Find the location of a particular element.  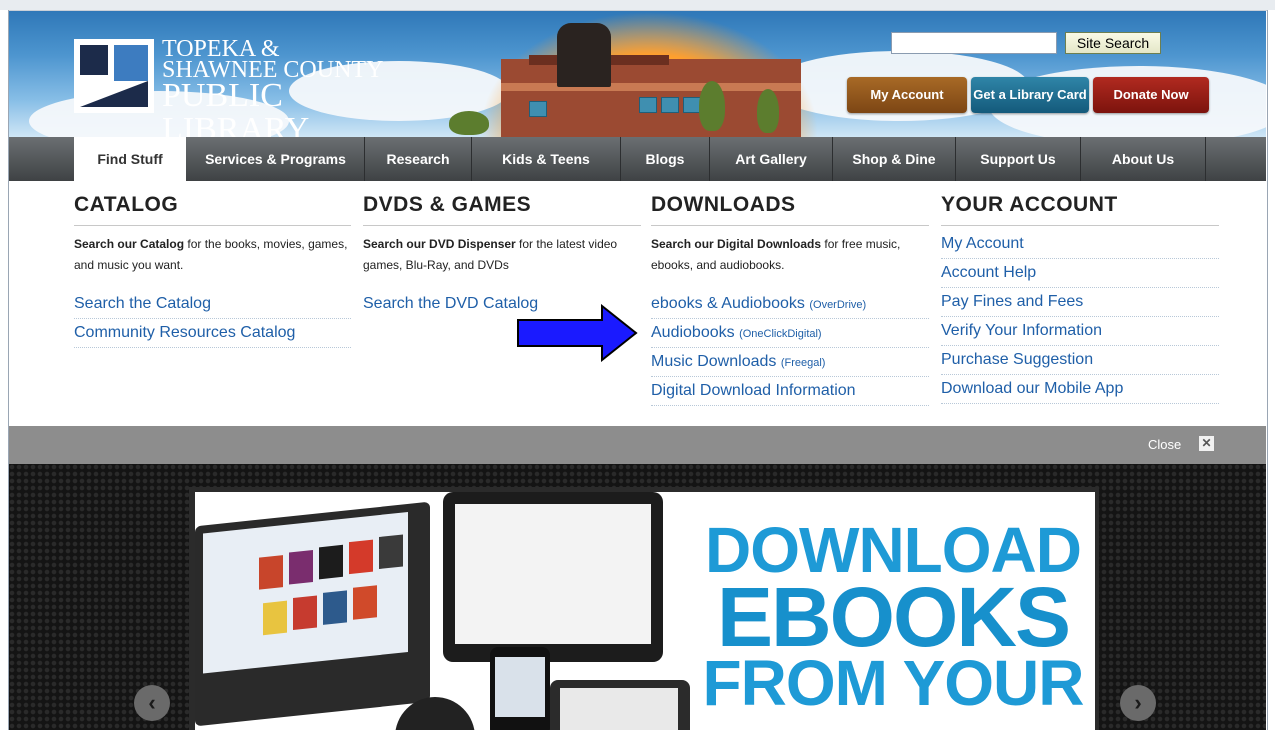

link-digital-download-information: Digital Download Information is located at coordinates (790, 391).